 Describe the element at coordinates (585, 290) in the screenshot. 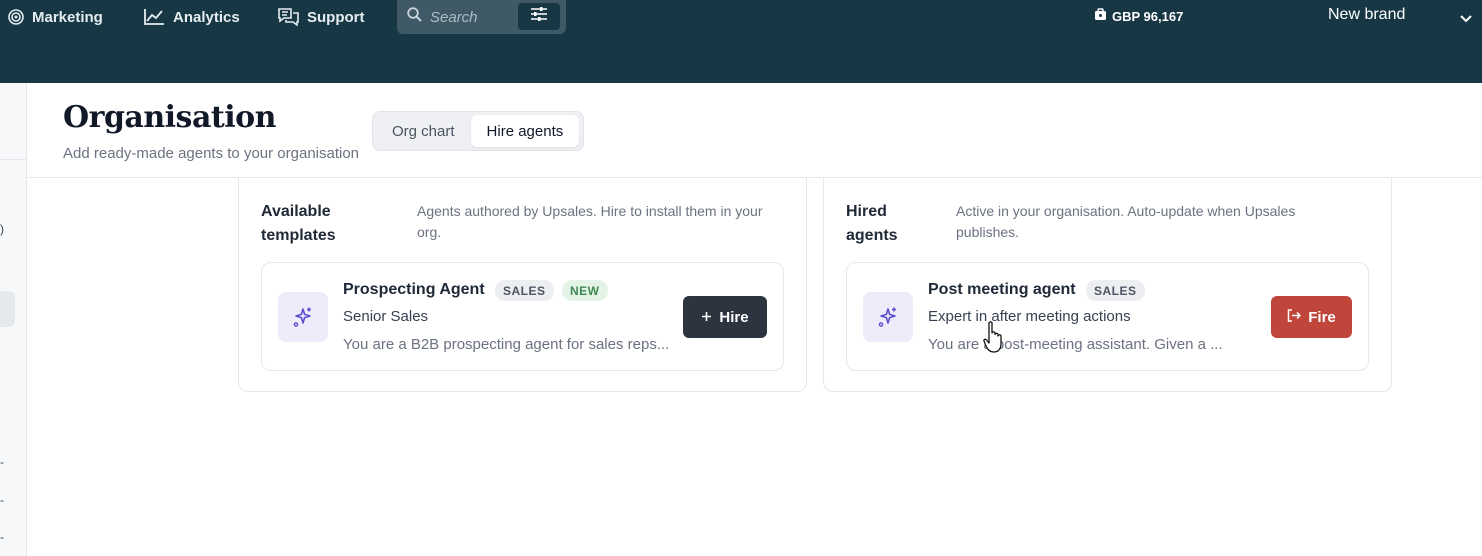

I see `badge-new: NEW` at that location.